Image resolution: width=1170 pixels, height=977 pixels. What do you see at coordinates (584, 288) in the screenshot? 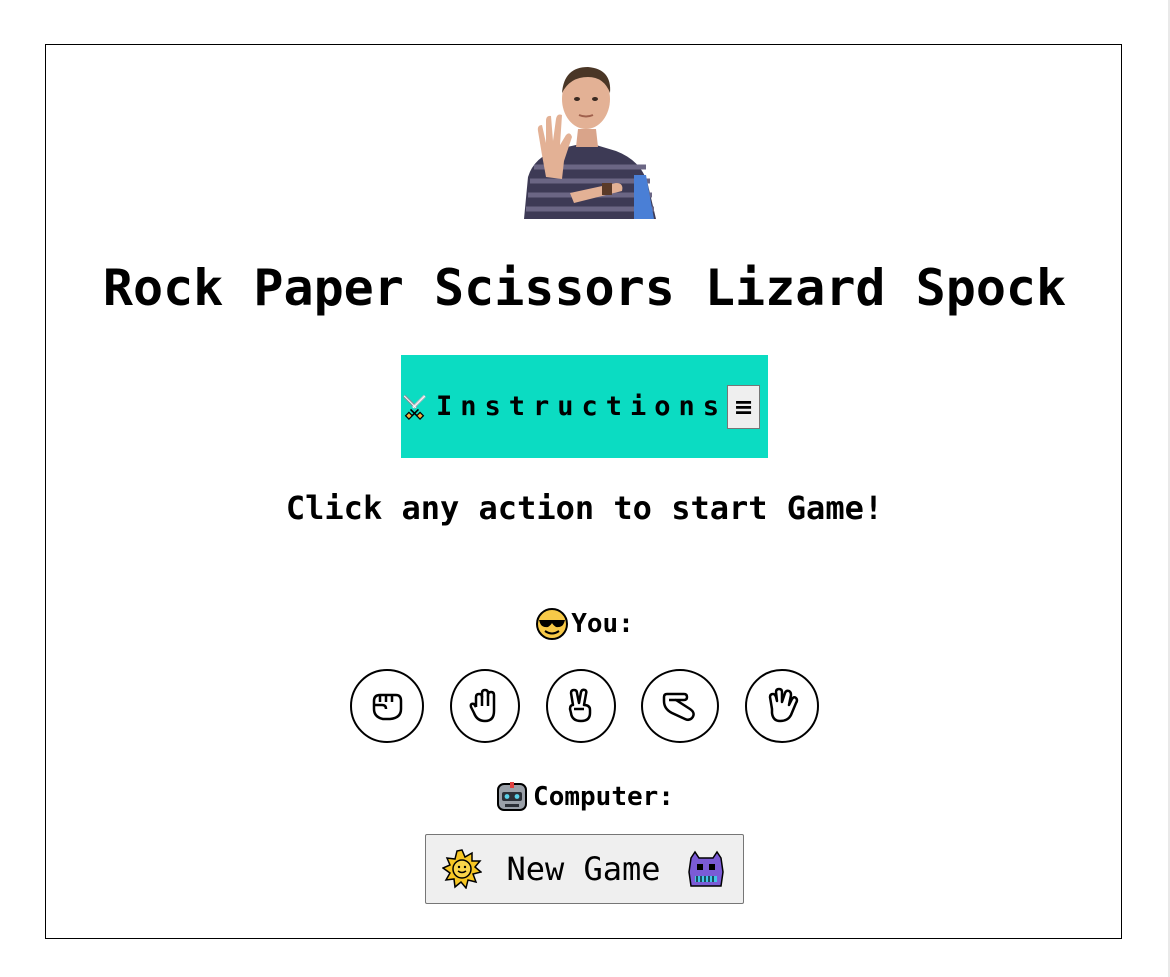
I see `page-title: Rock Paper Scissors Lizard Spock` at bounding box center [584, 288].